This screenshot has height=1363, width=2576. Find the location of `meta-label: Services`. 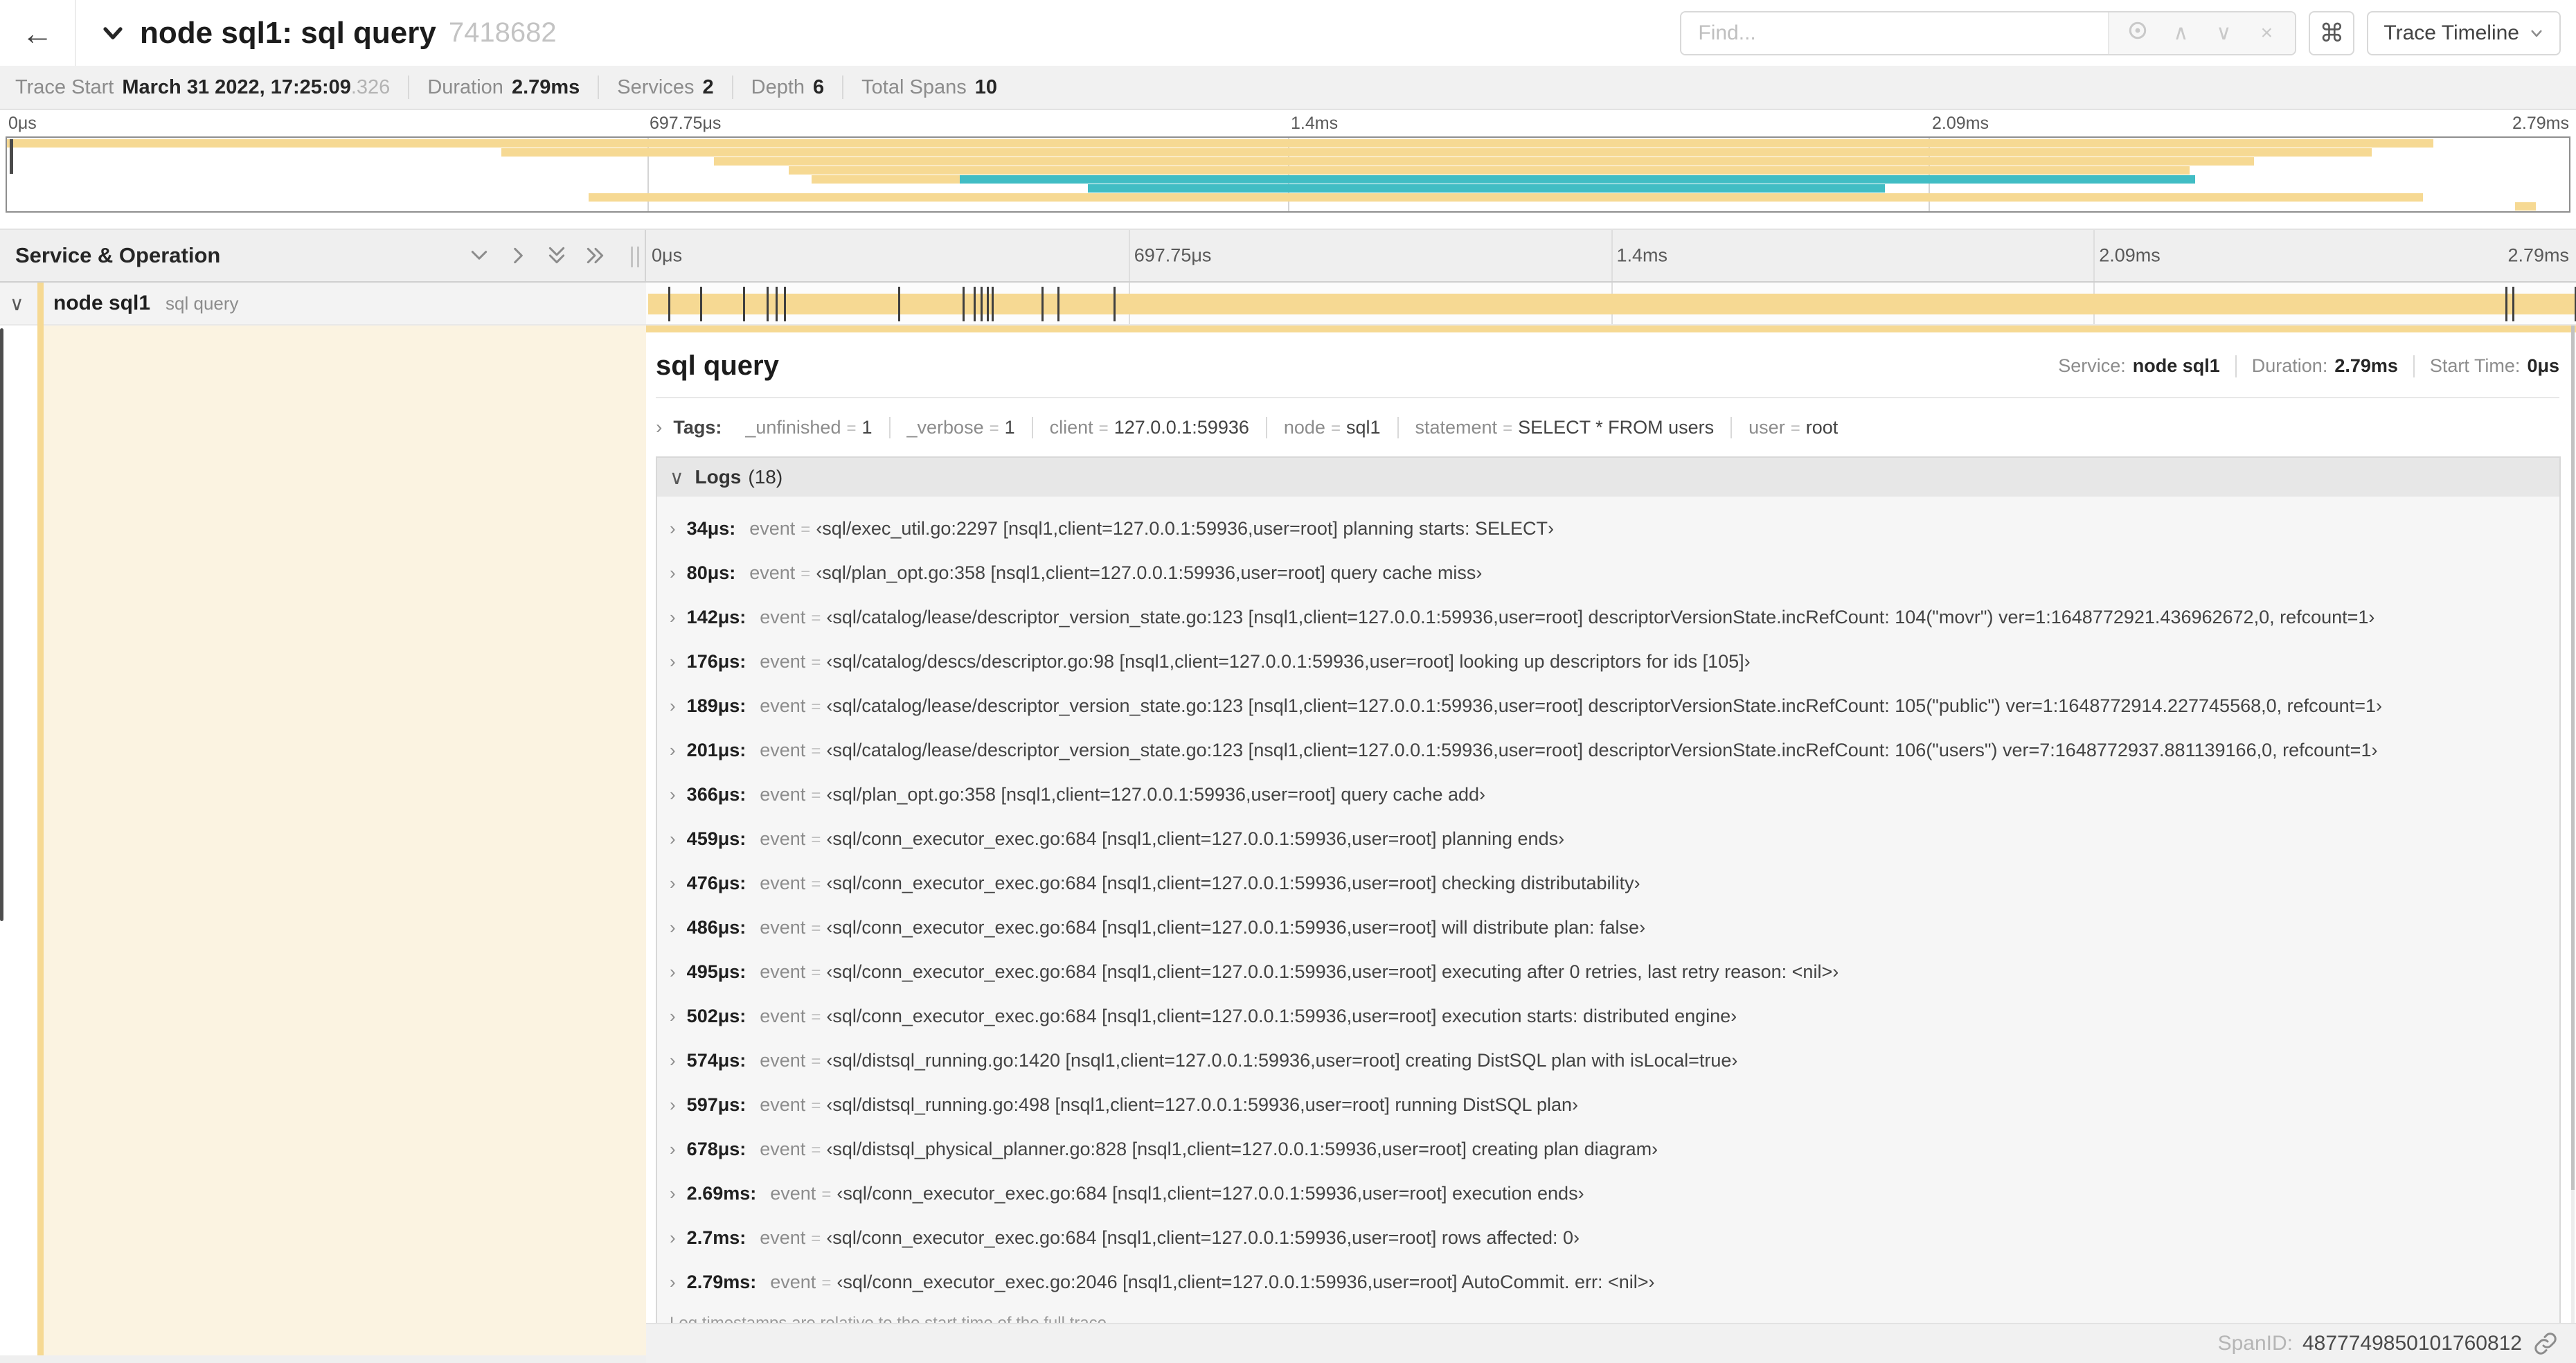

meta-label: Services is located at coordinates (656, 86).